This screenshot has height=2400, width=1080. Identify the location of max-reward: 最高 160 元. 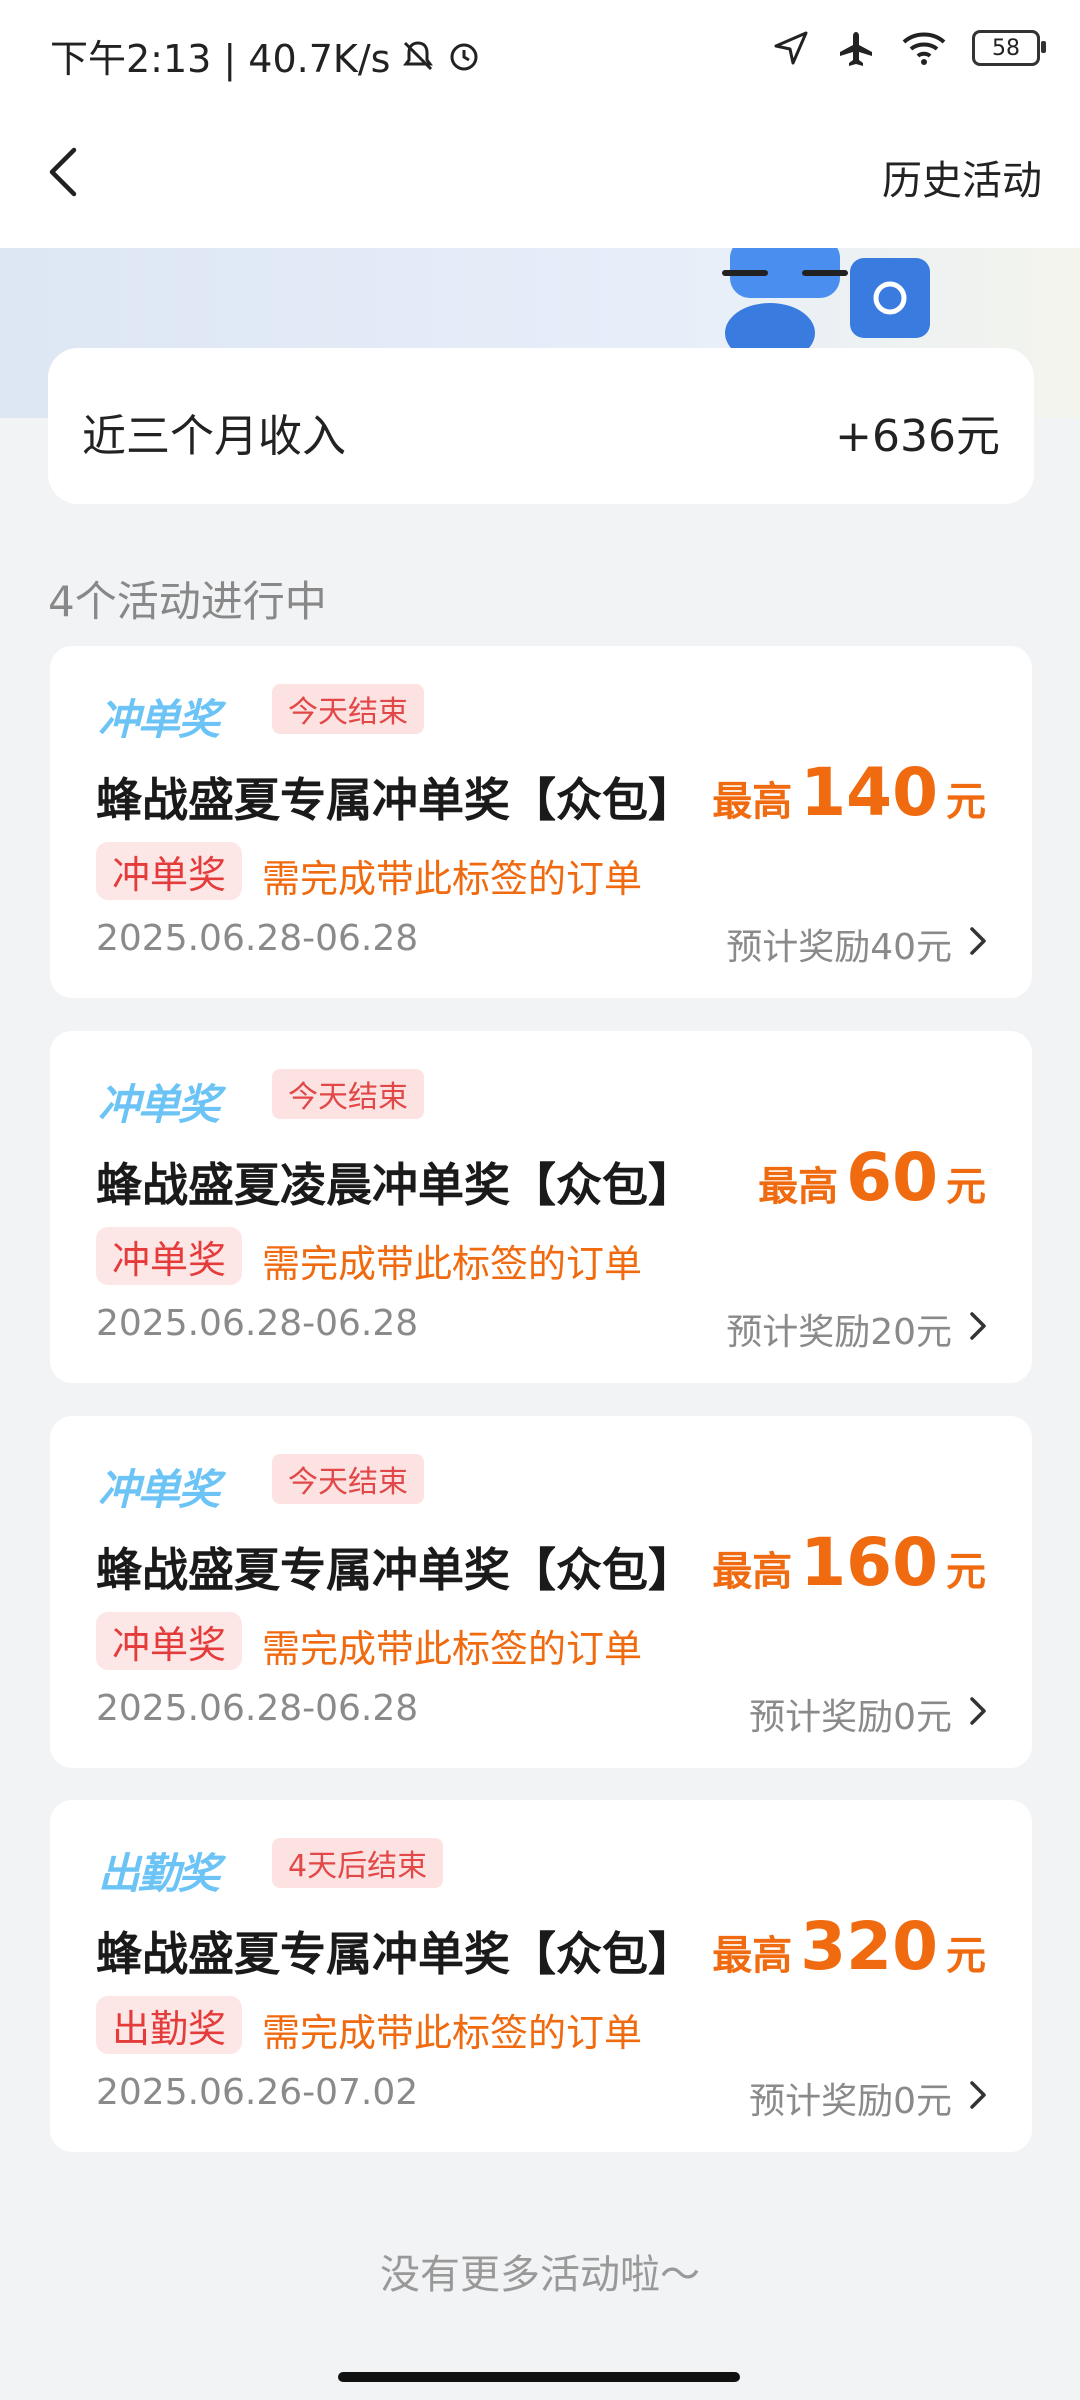
(849, 1562).